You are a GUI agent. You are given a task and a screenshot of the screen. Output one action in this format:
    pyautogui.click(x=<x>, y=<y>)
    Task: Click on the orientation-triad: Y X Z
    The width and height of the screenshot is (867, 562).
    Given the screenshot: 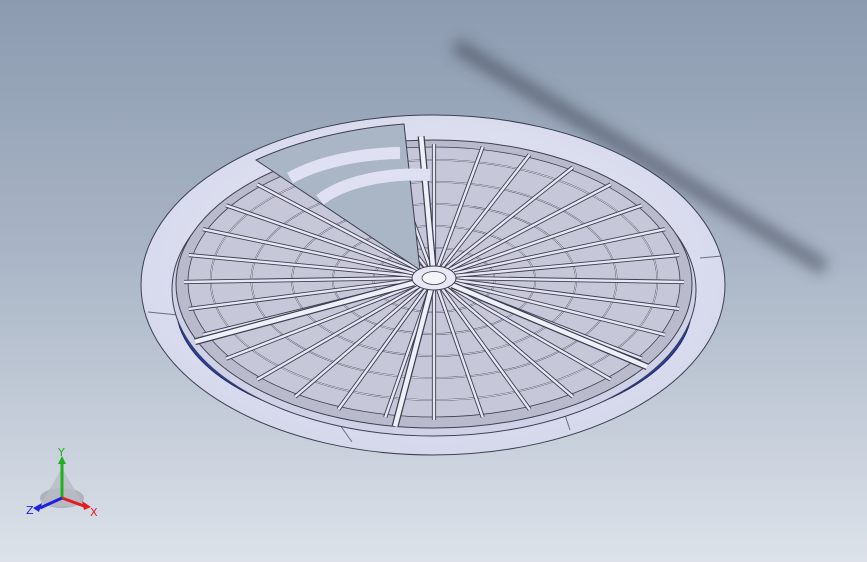 What is the action you would take?
    pyautogui.click(x=62, y=486)
    